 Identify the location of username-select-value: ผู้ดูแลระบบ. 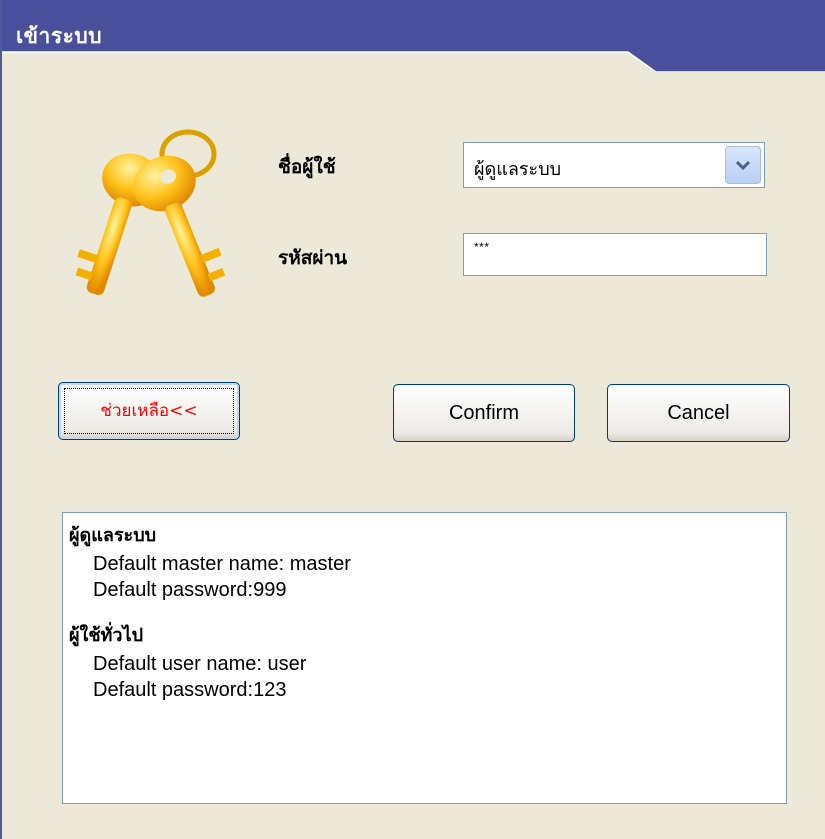
(518, 169).